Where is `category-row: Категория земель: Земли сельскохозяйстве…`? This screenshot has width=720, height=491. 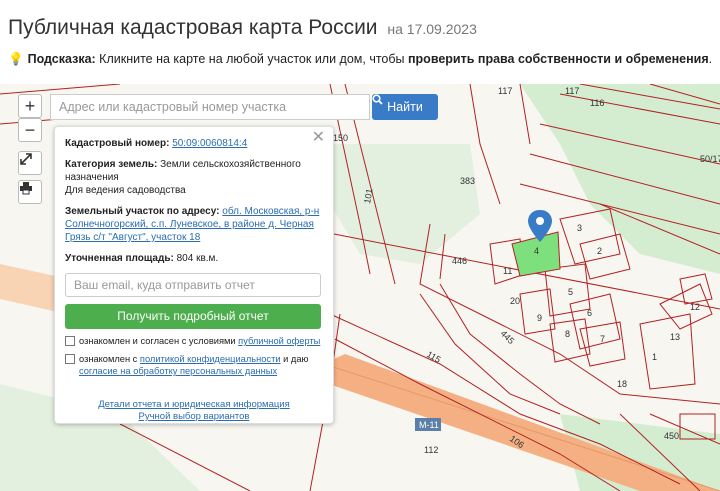
category-row: Категория земель: Земли сельскохозяйстве… is located at coordinates (194, 177).